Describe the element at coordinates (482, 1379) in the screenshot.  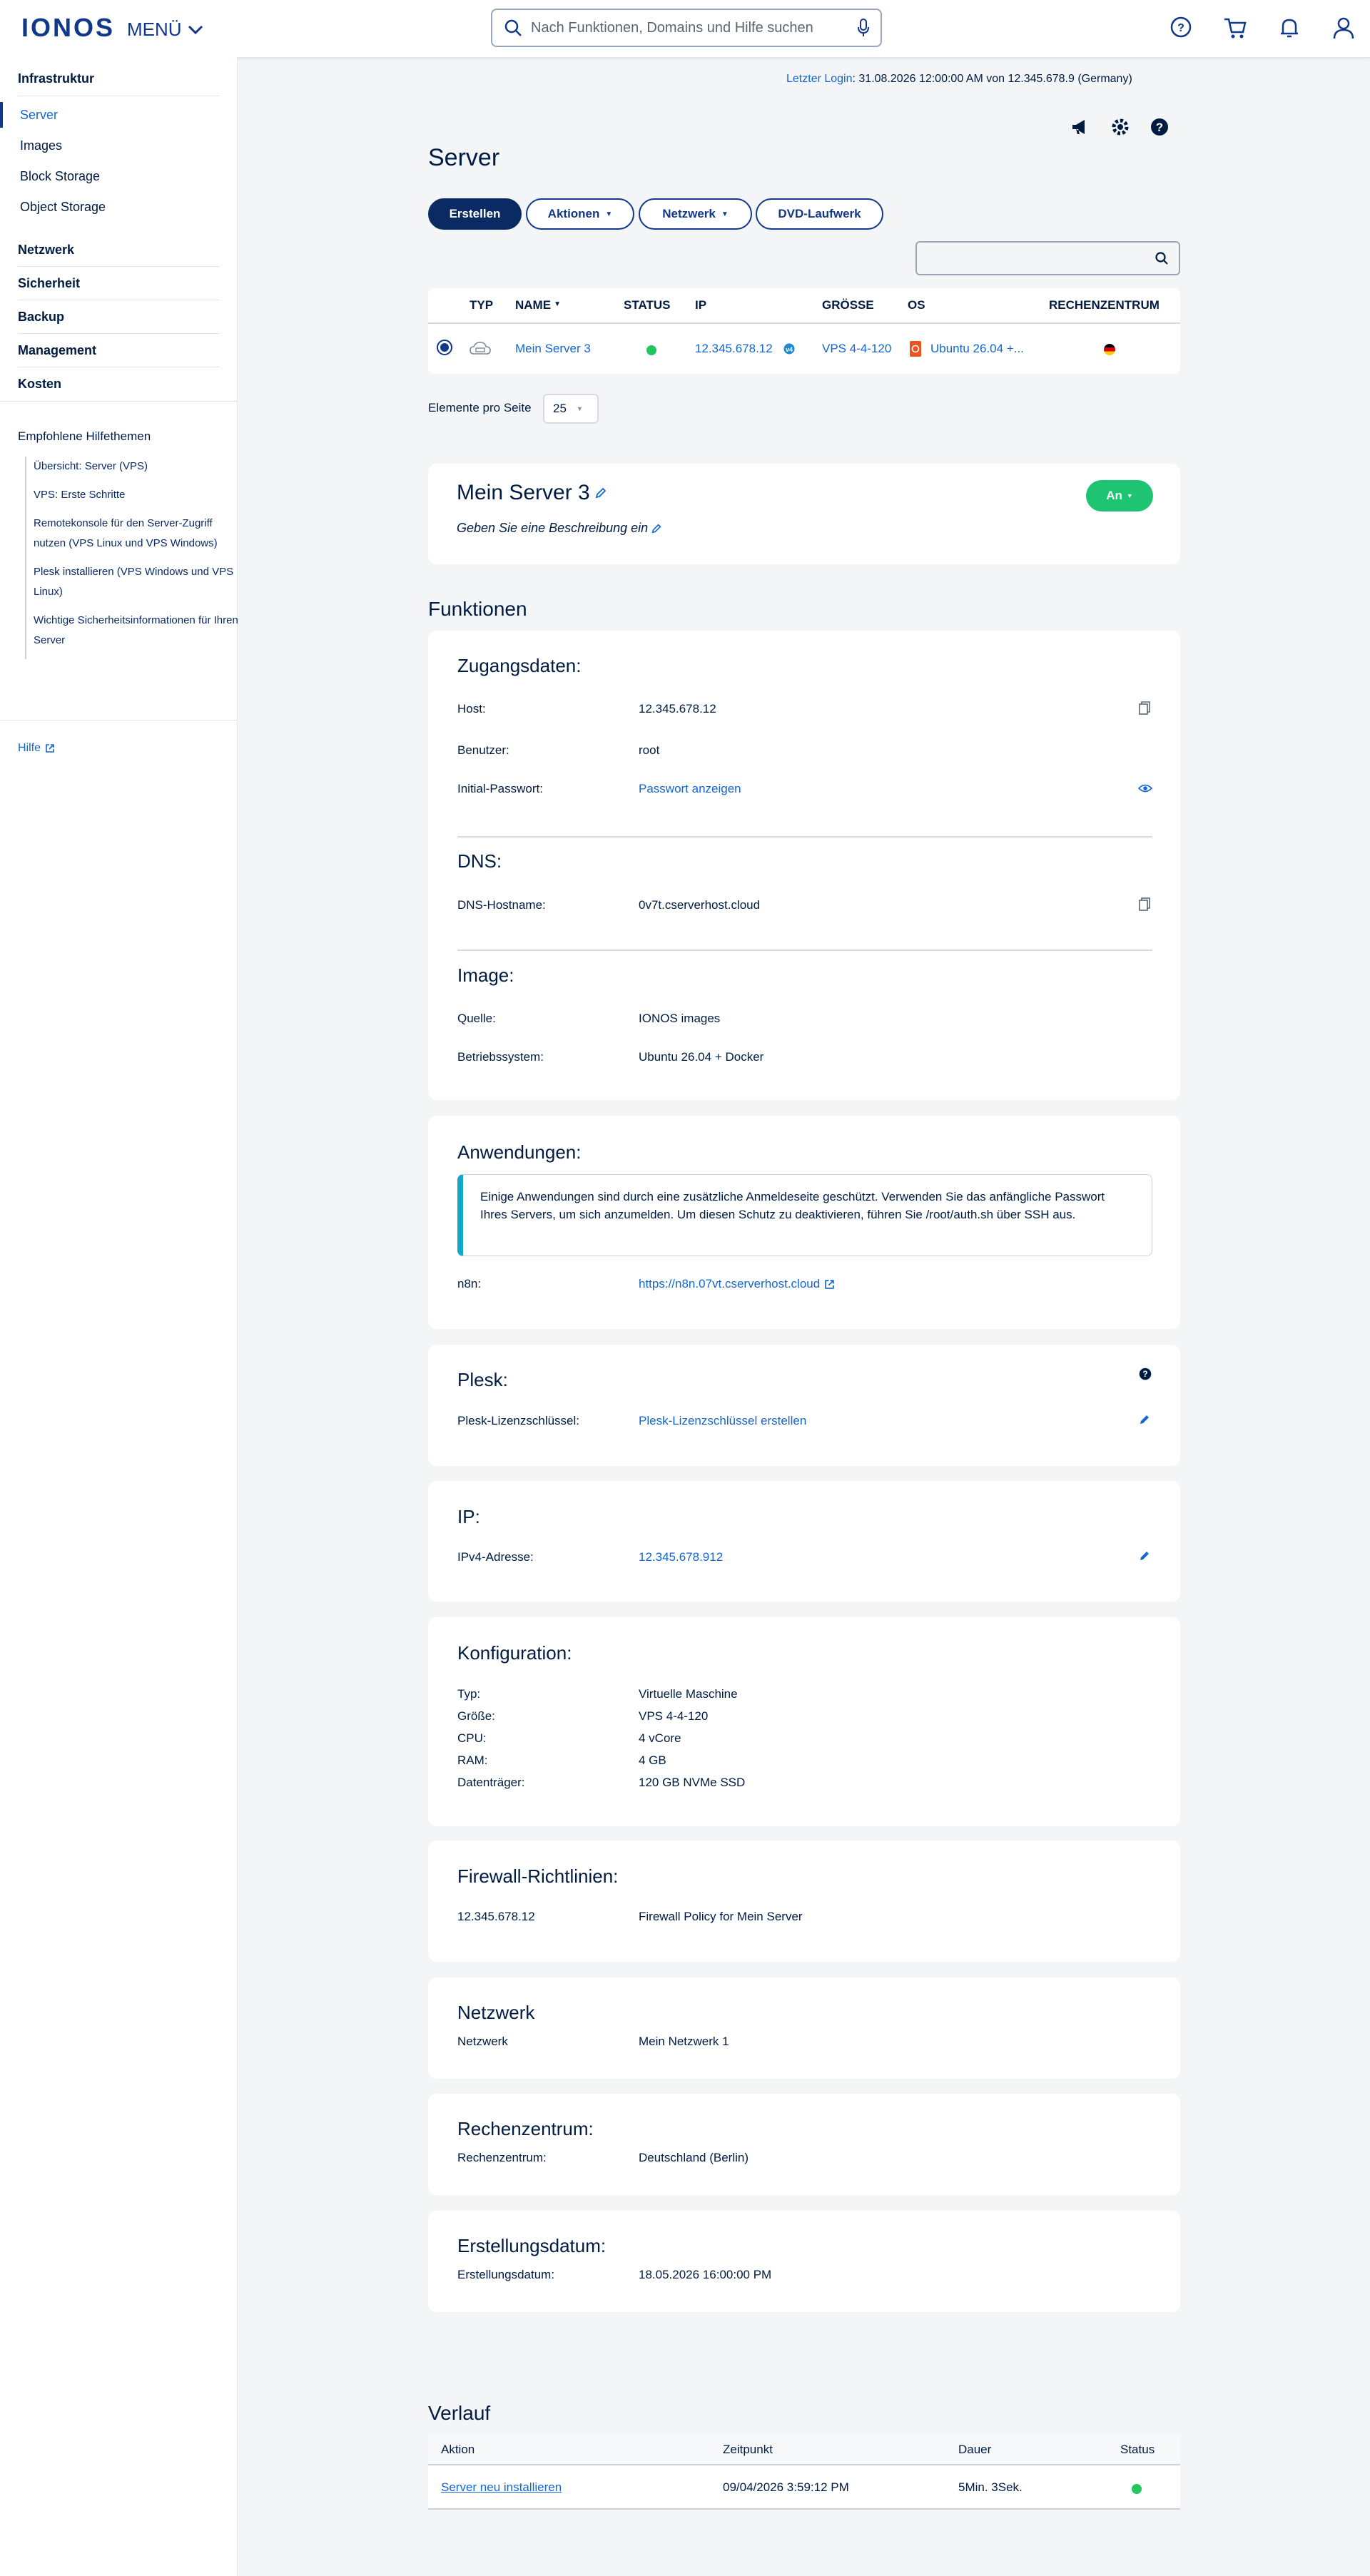
I see `plesk-title: Plesk:` at that location.